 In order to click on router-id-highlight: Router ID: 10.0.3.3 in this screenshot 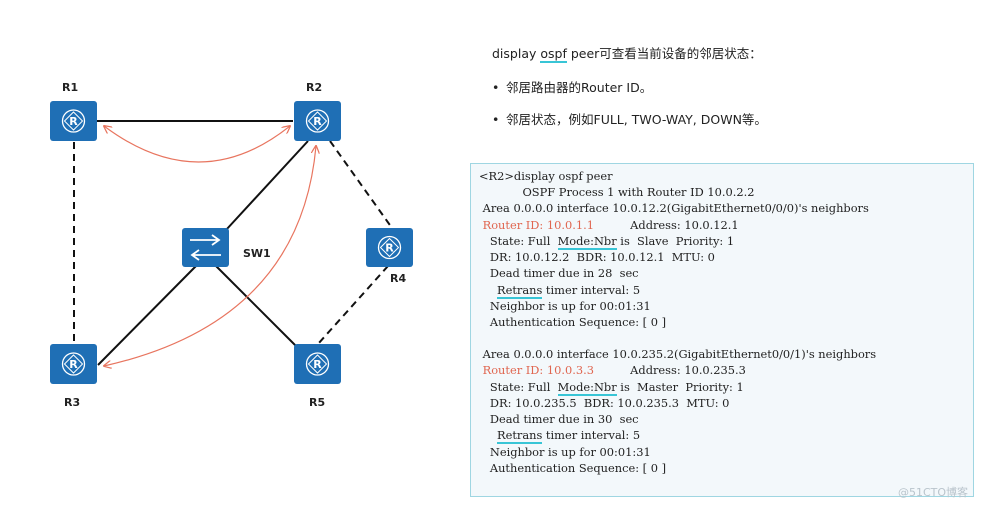, I will do `click(536, 370)`.